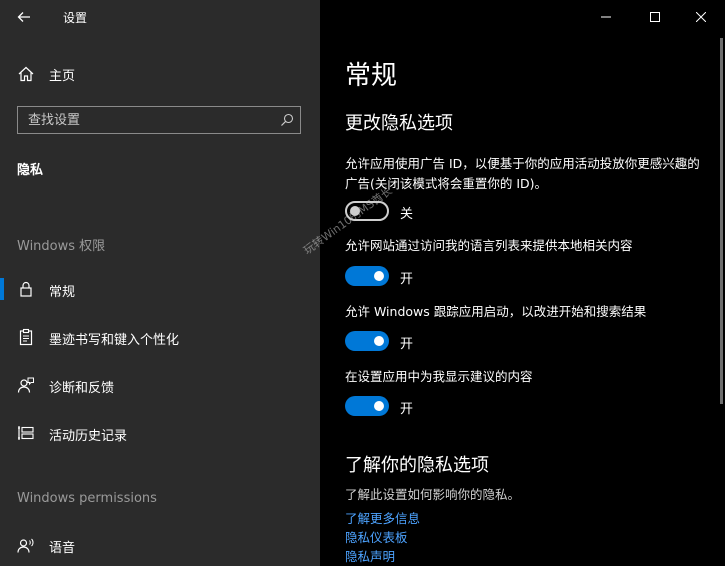 Image resolution: width=725 pixels, height=566 pixels. I want to click on group-label-windows-permissions-en: Windows permissions, so click(87, 498).